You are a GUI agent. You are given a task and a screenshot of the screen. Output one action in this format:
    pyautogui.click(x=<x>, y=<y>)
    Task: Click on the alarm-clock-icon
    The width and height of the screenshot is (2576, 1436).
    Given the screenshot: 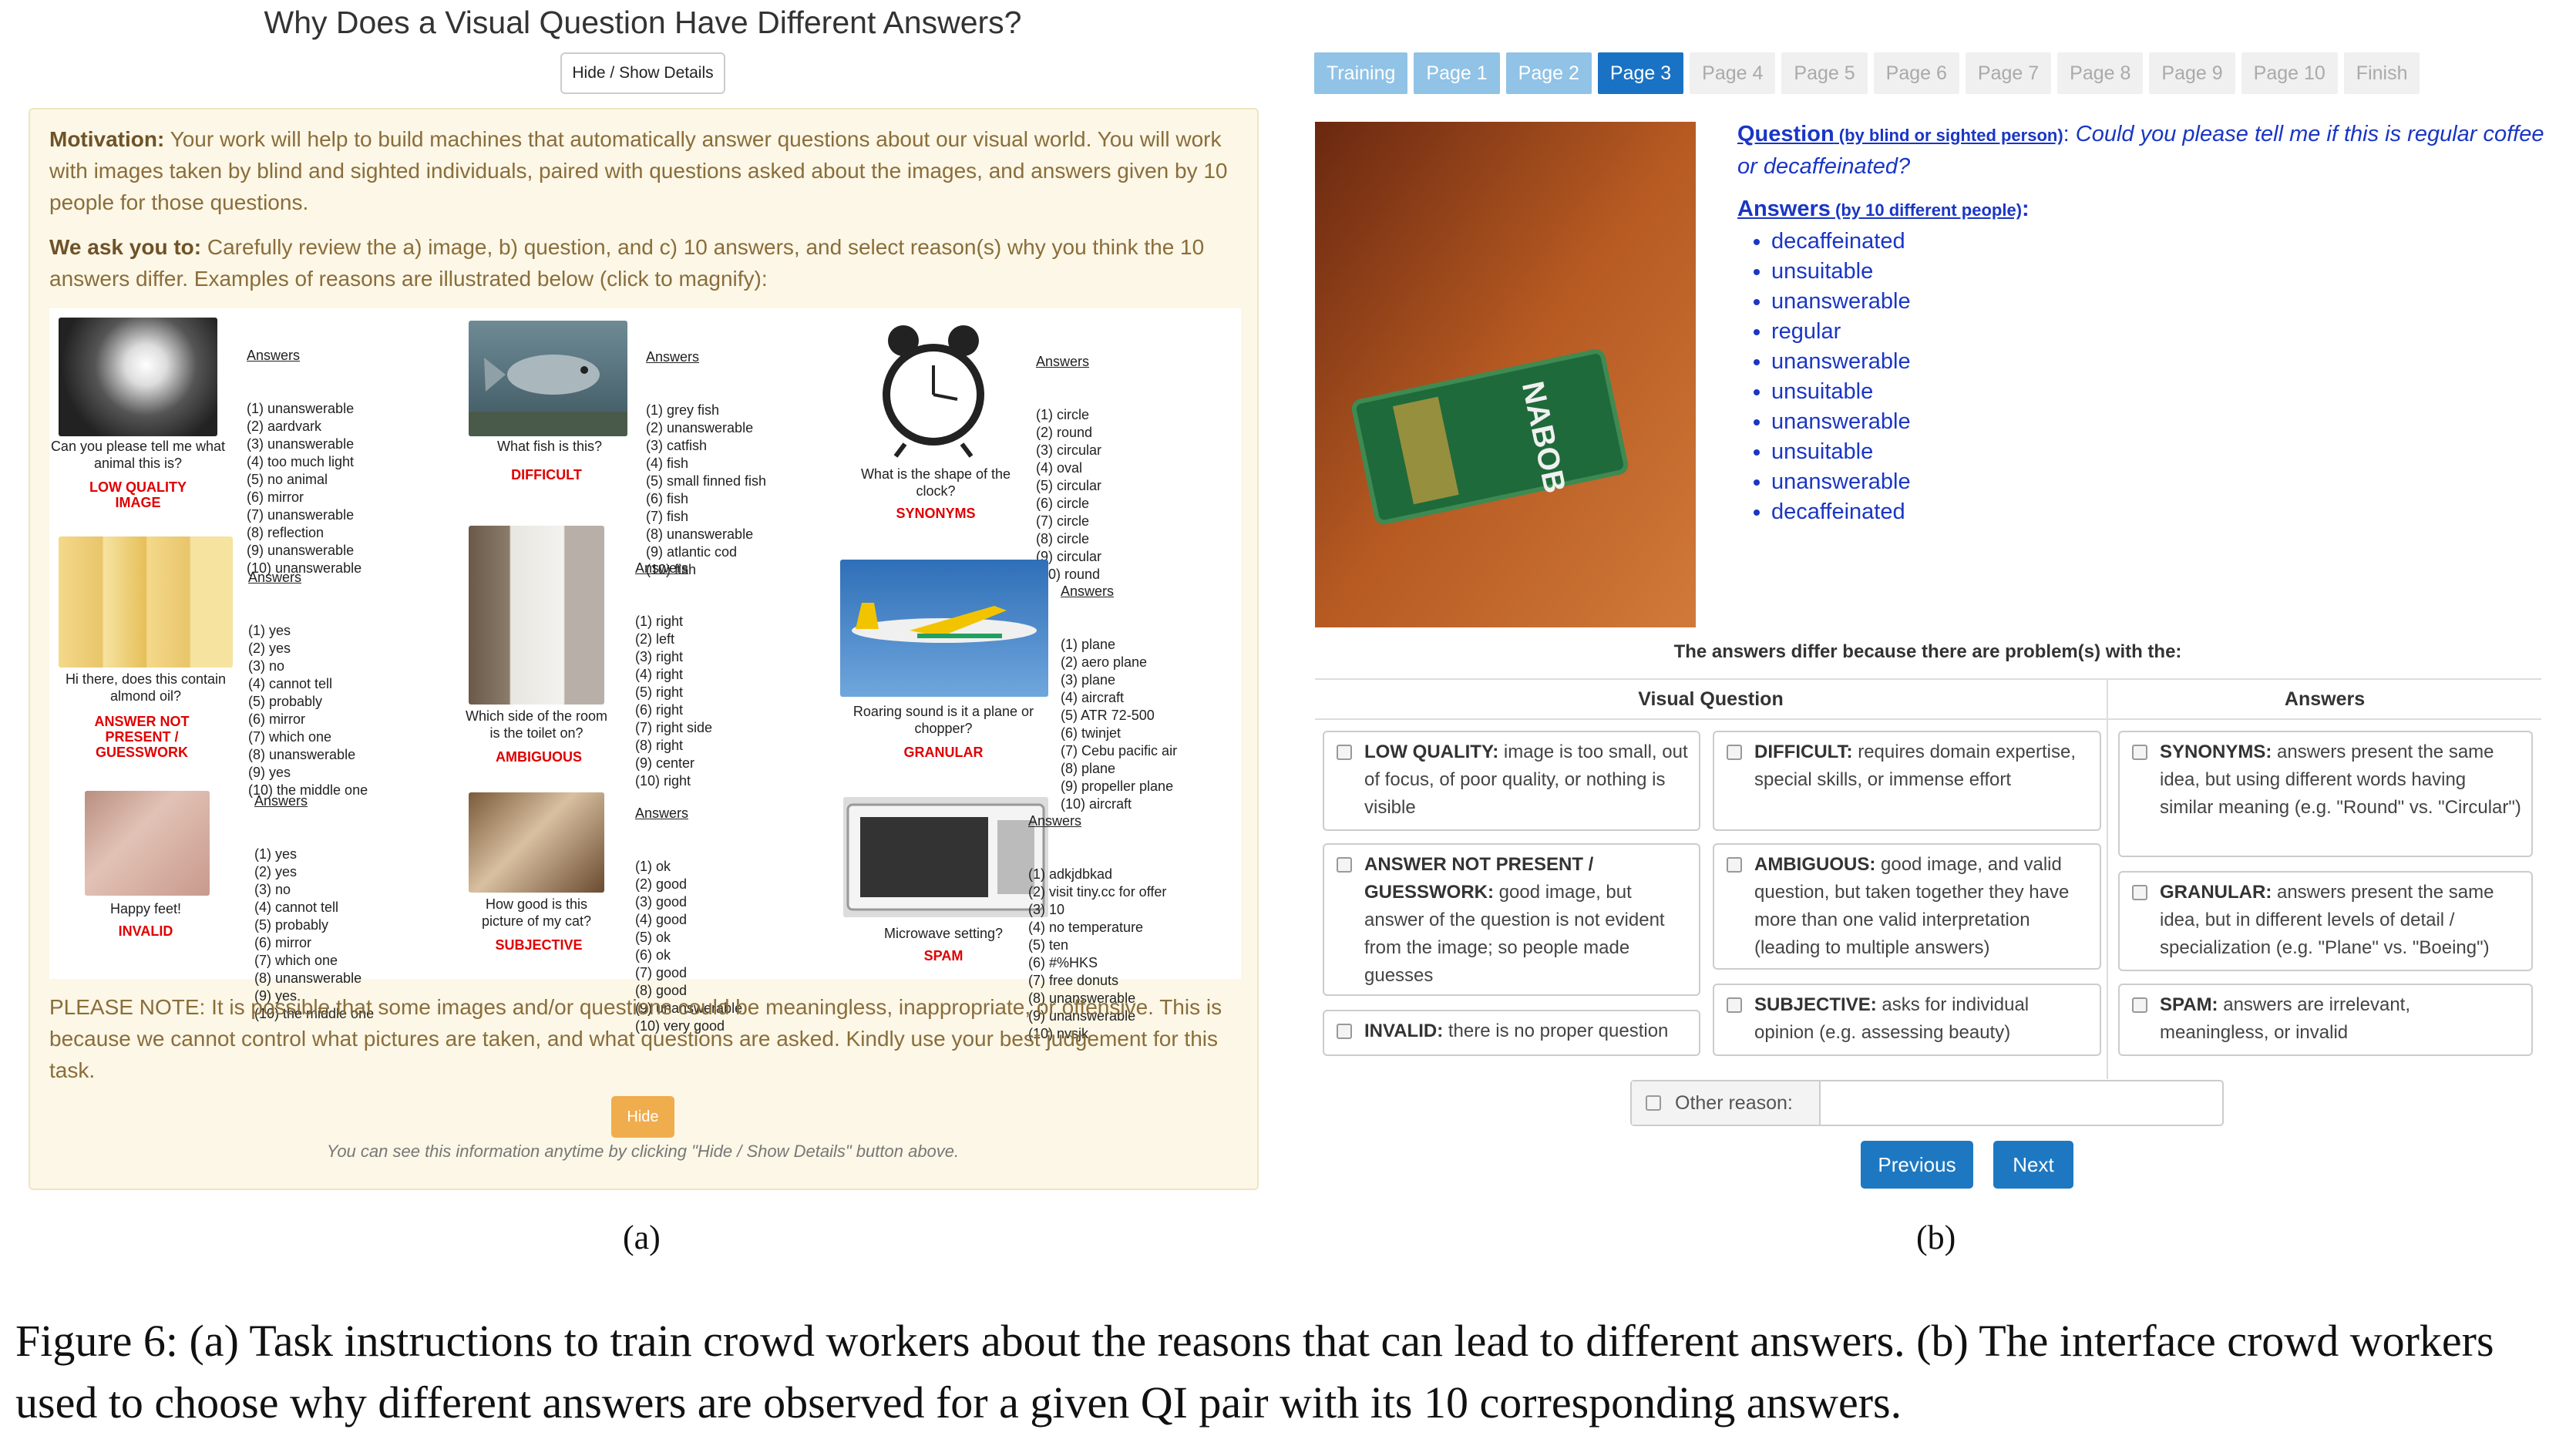 What is the action you would take?
    pyautogui.click(x=933, y=391)
    